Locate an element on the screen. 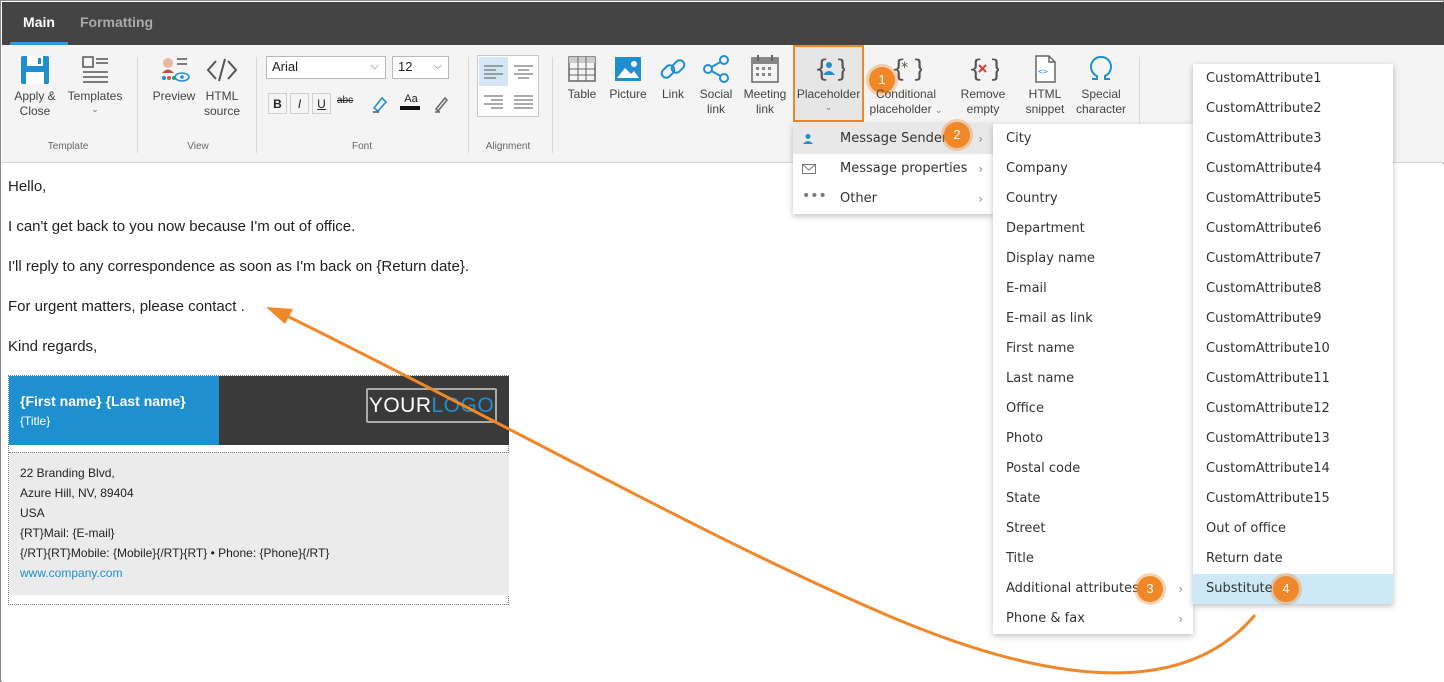 This screenshot has height=682, width=1444. menu-item-label: CustomAttribute10 is located at coordinates (1268, 348).